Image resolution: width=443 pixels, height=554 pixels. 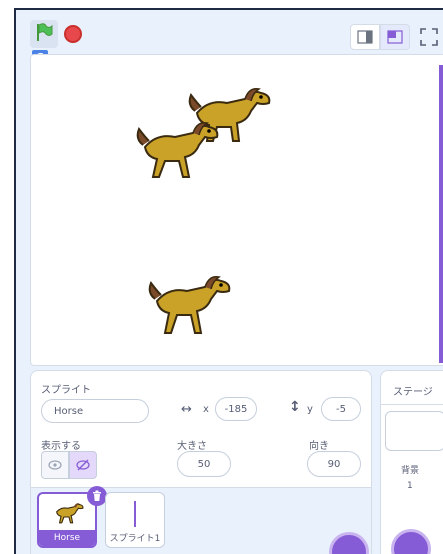 I want to click on direction-input: 90, so click(x=334, y=464).